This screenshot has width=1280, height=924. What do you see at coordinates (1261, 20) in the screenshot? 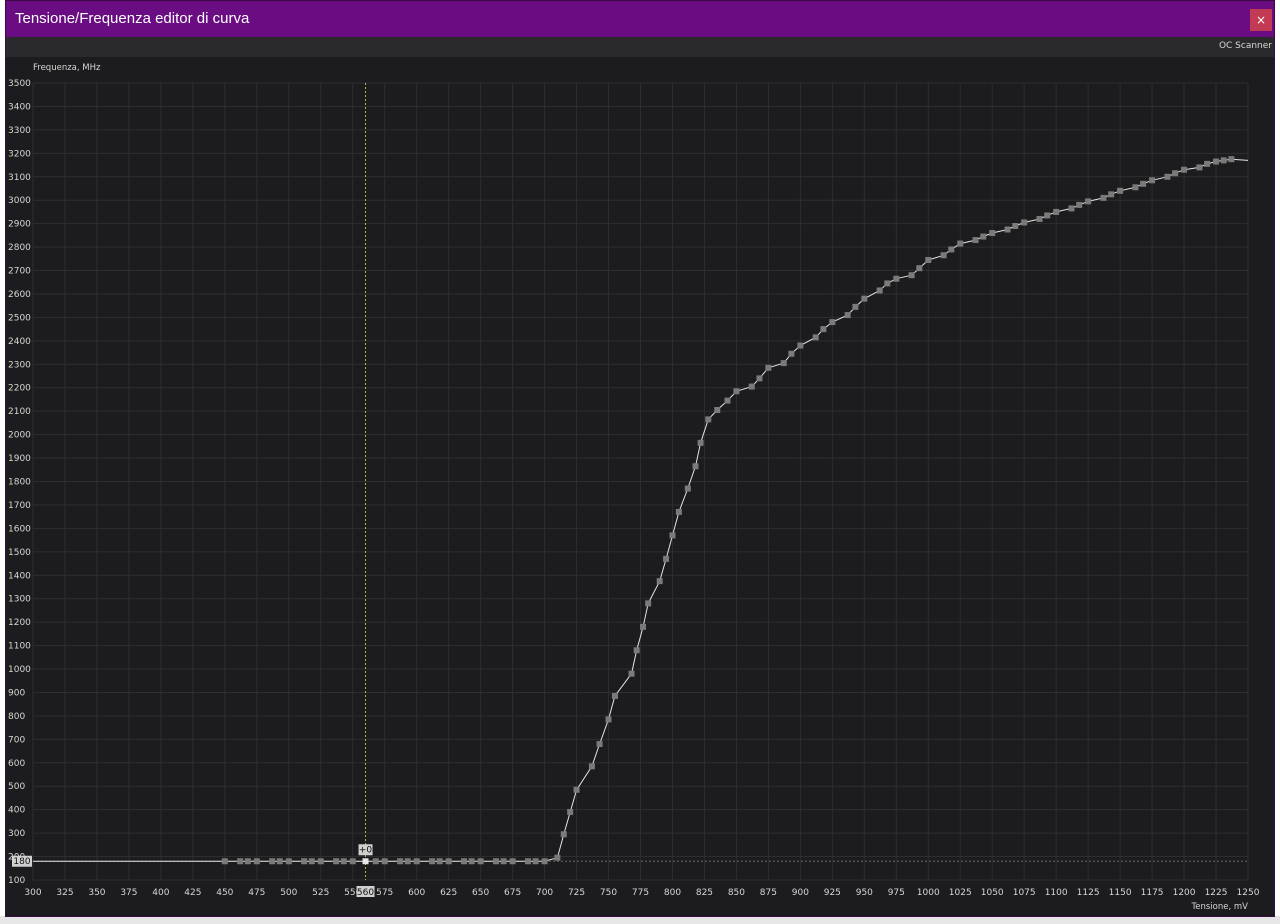
I see `close-button: ×` at bounding box center [1261, 20].